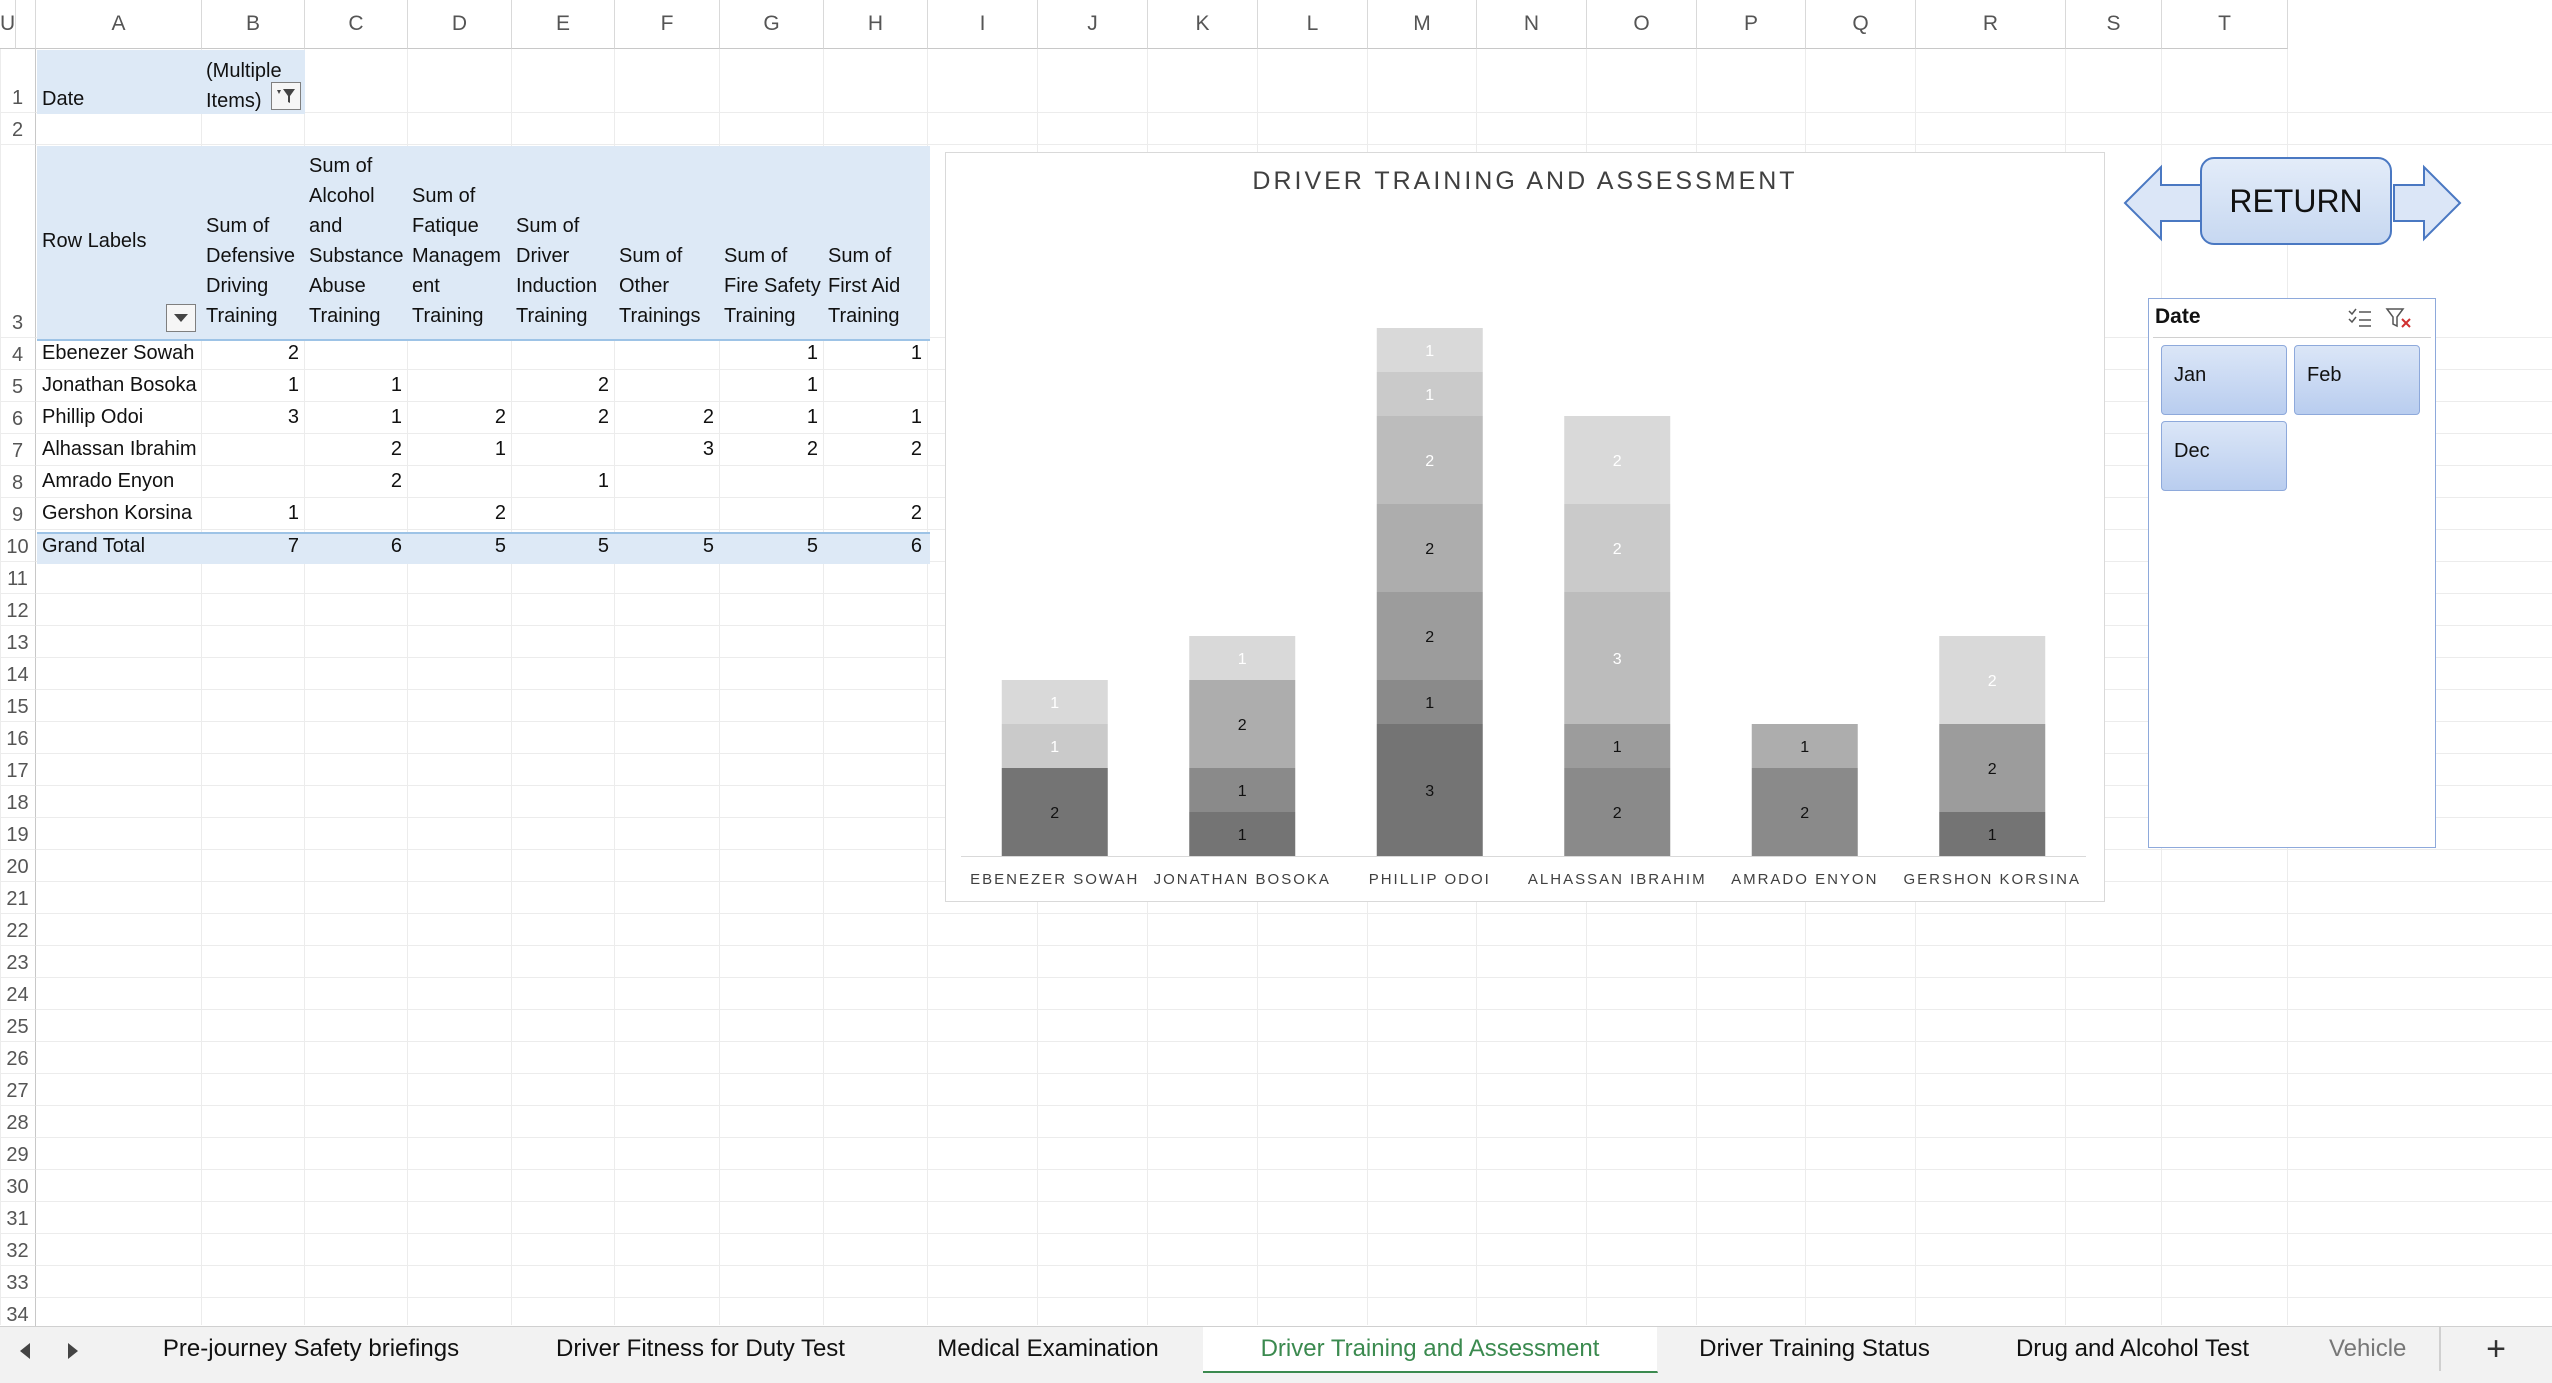 The image size is (2552, 1383). Describe the element at coordinates (701, 1349) in the screenshot. I see `sheet-tab: Driver Fitness for Duty Test` at that location.